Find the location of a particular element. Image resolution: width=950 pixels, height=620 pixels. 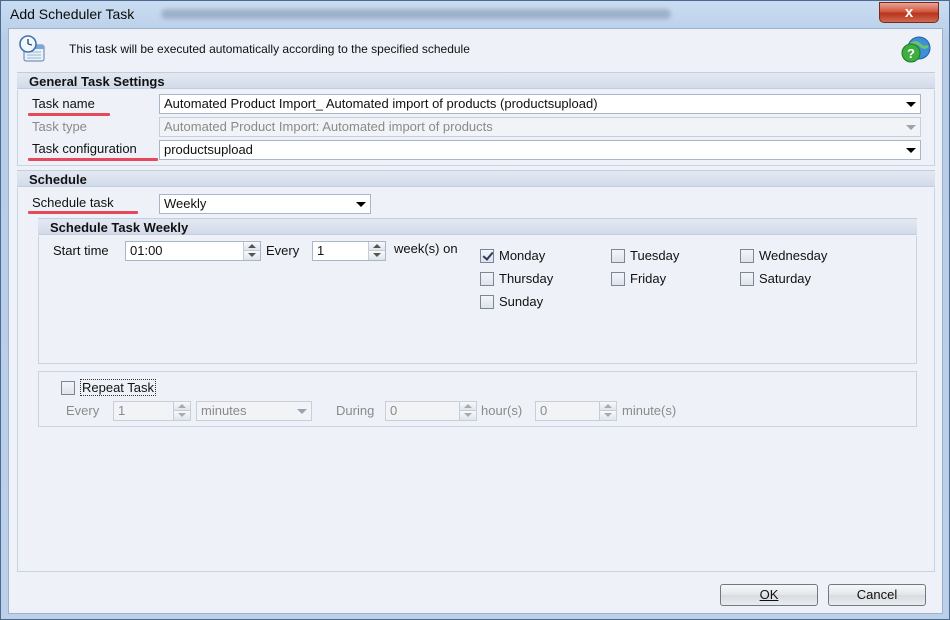

start-time-value: 01:00 is located at coordinates (146, 250).